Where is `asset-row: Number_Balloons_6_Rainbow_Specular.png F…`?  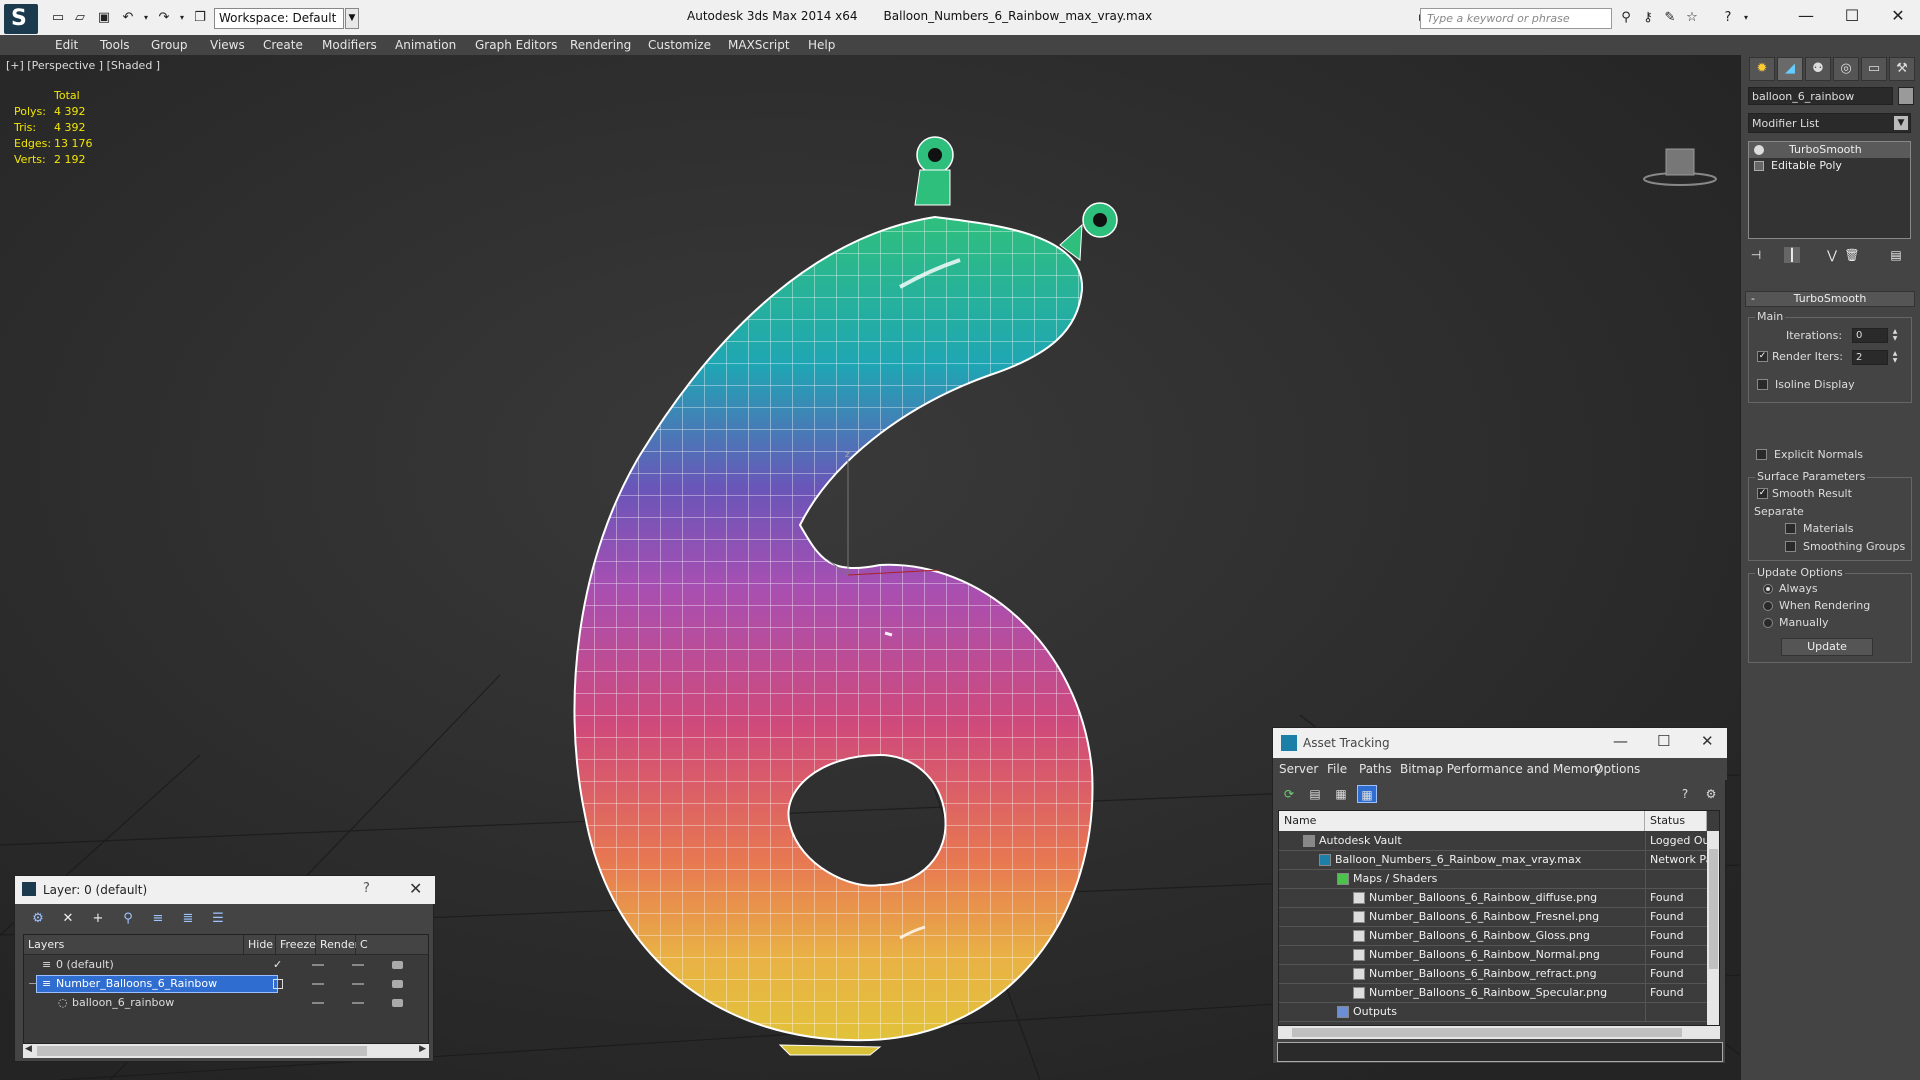
asset-row: Number_Balloons_6_Rainbow_Specular.png F… is located at coordinates (1493, 993).